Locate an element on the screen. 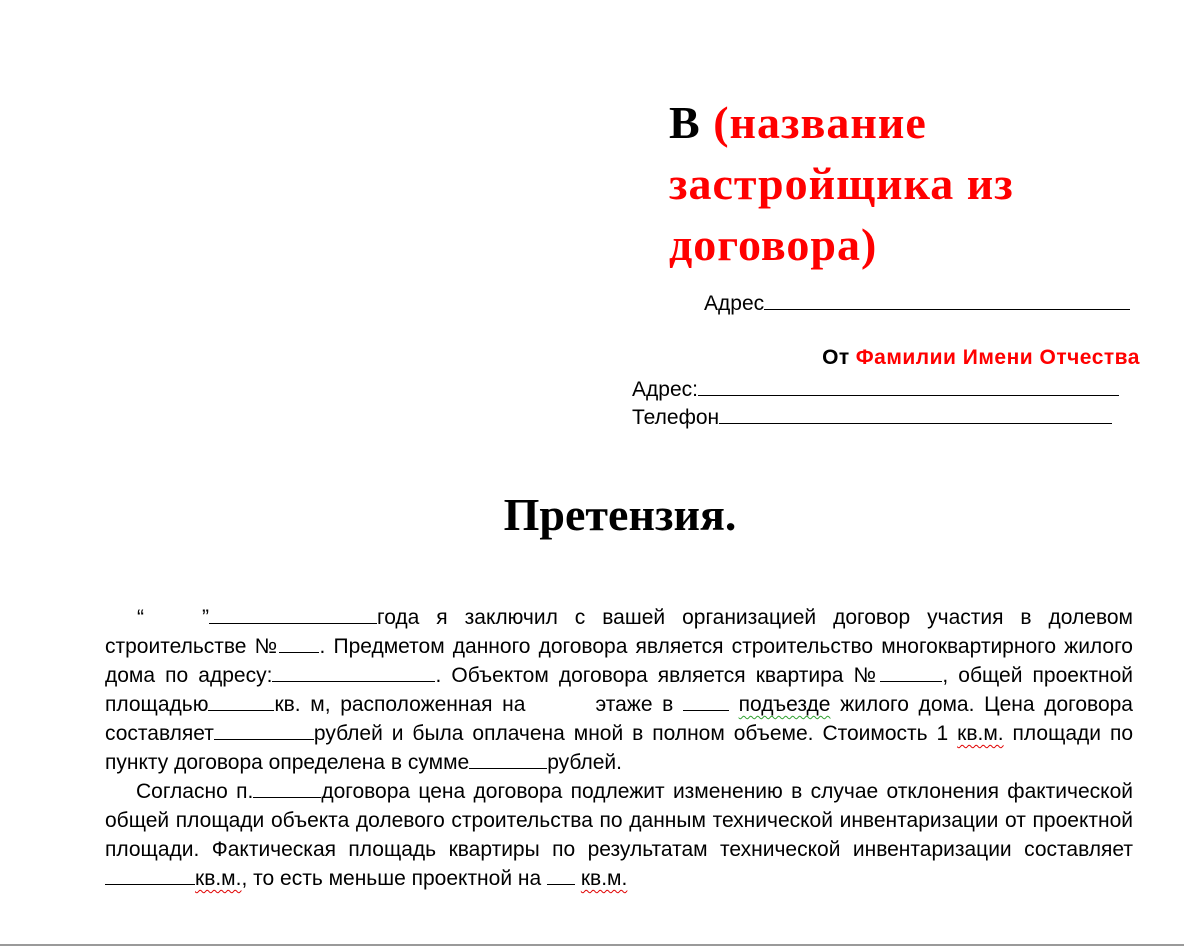 Image resolution: width=1184 pixels, height=948 pixels. sender-phone-line: Телефон is located at coordinates (872, 418).